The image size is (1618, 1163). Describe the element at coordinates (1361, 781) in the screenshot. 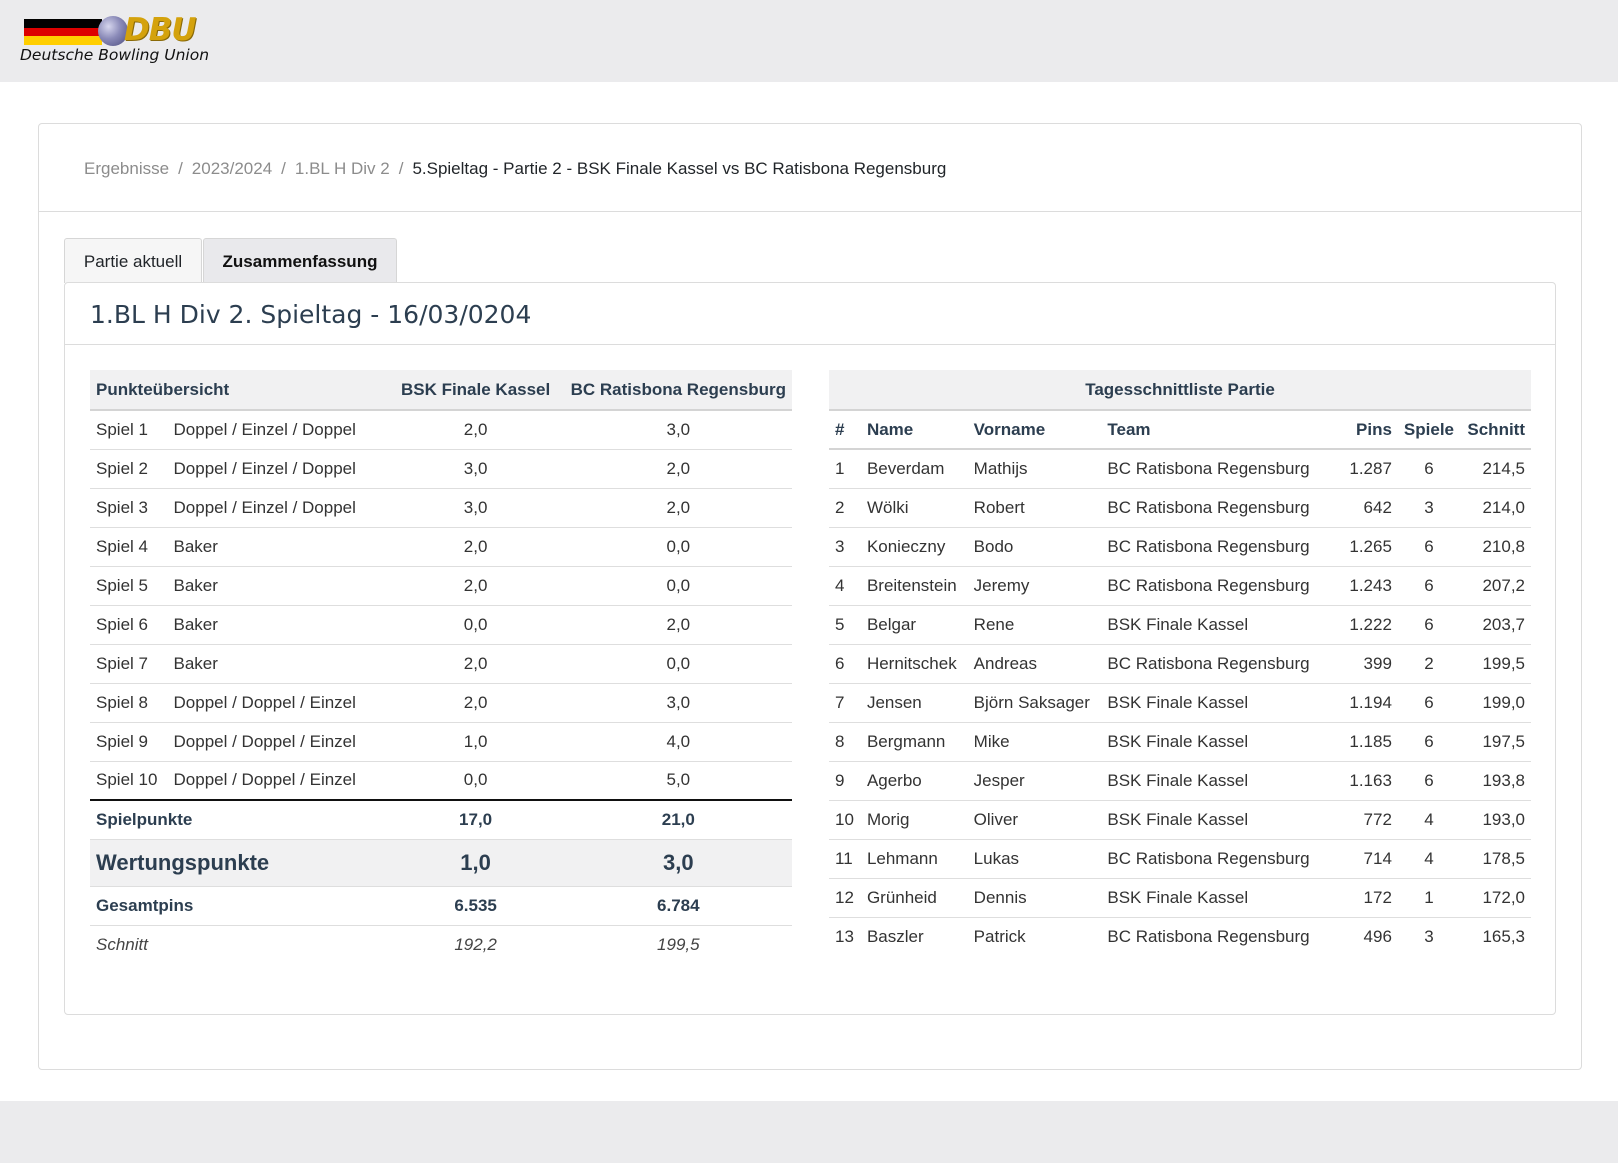

I see `player-pins: 1.163` at that location.